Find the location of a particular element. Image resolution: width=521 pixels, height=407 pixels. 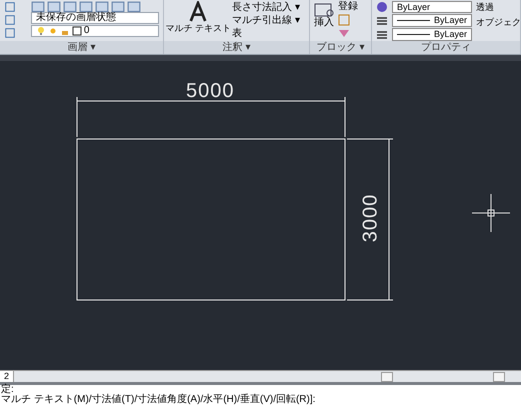

panel-title: ブロック ▾ is located at coordinates (340, 47).